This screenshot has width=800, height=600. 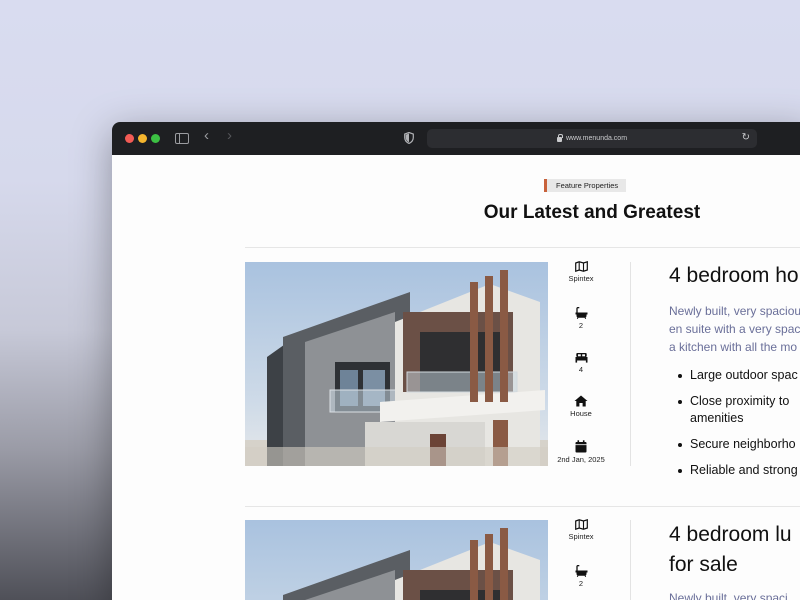 I want to click on title-line: for sale, so click(x=703, y=564).